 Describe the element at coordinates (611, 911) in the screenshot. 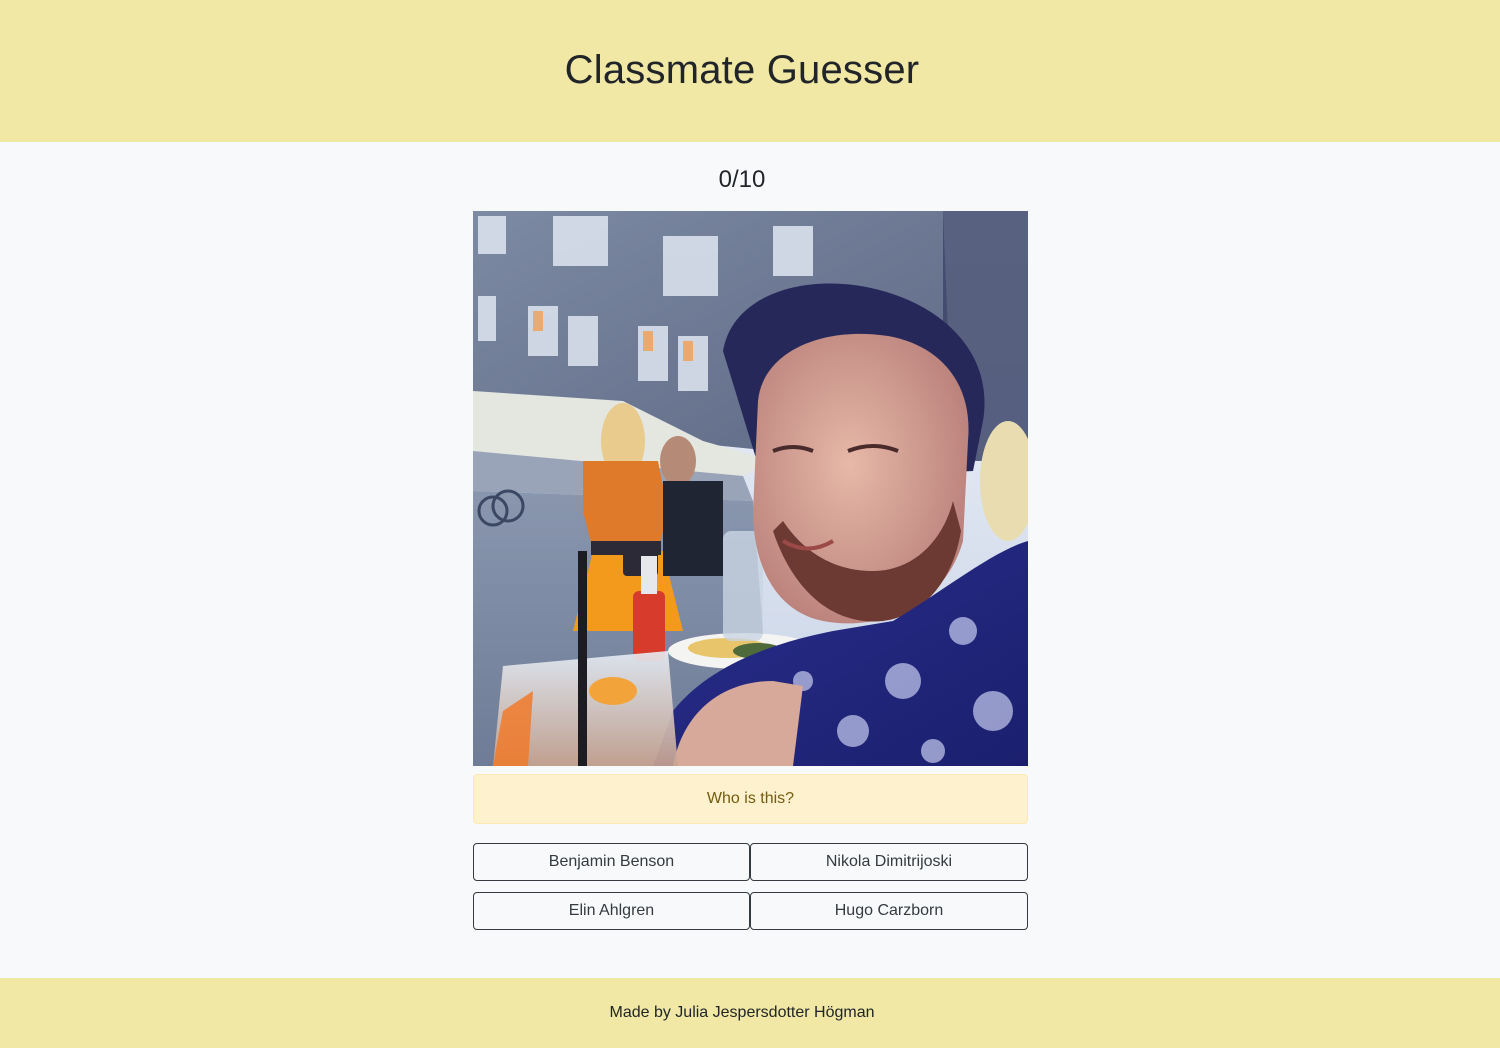

I see `answer-option-elin-ahlgren: Elin Ahlgren` at that location.